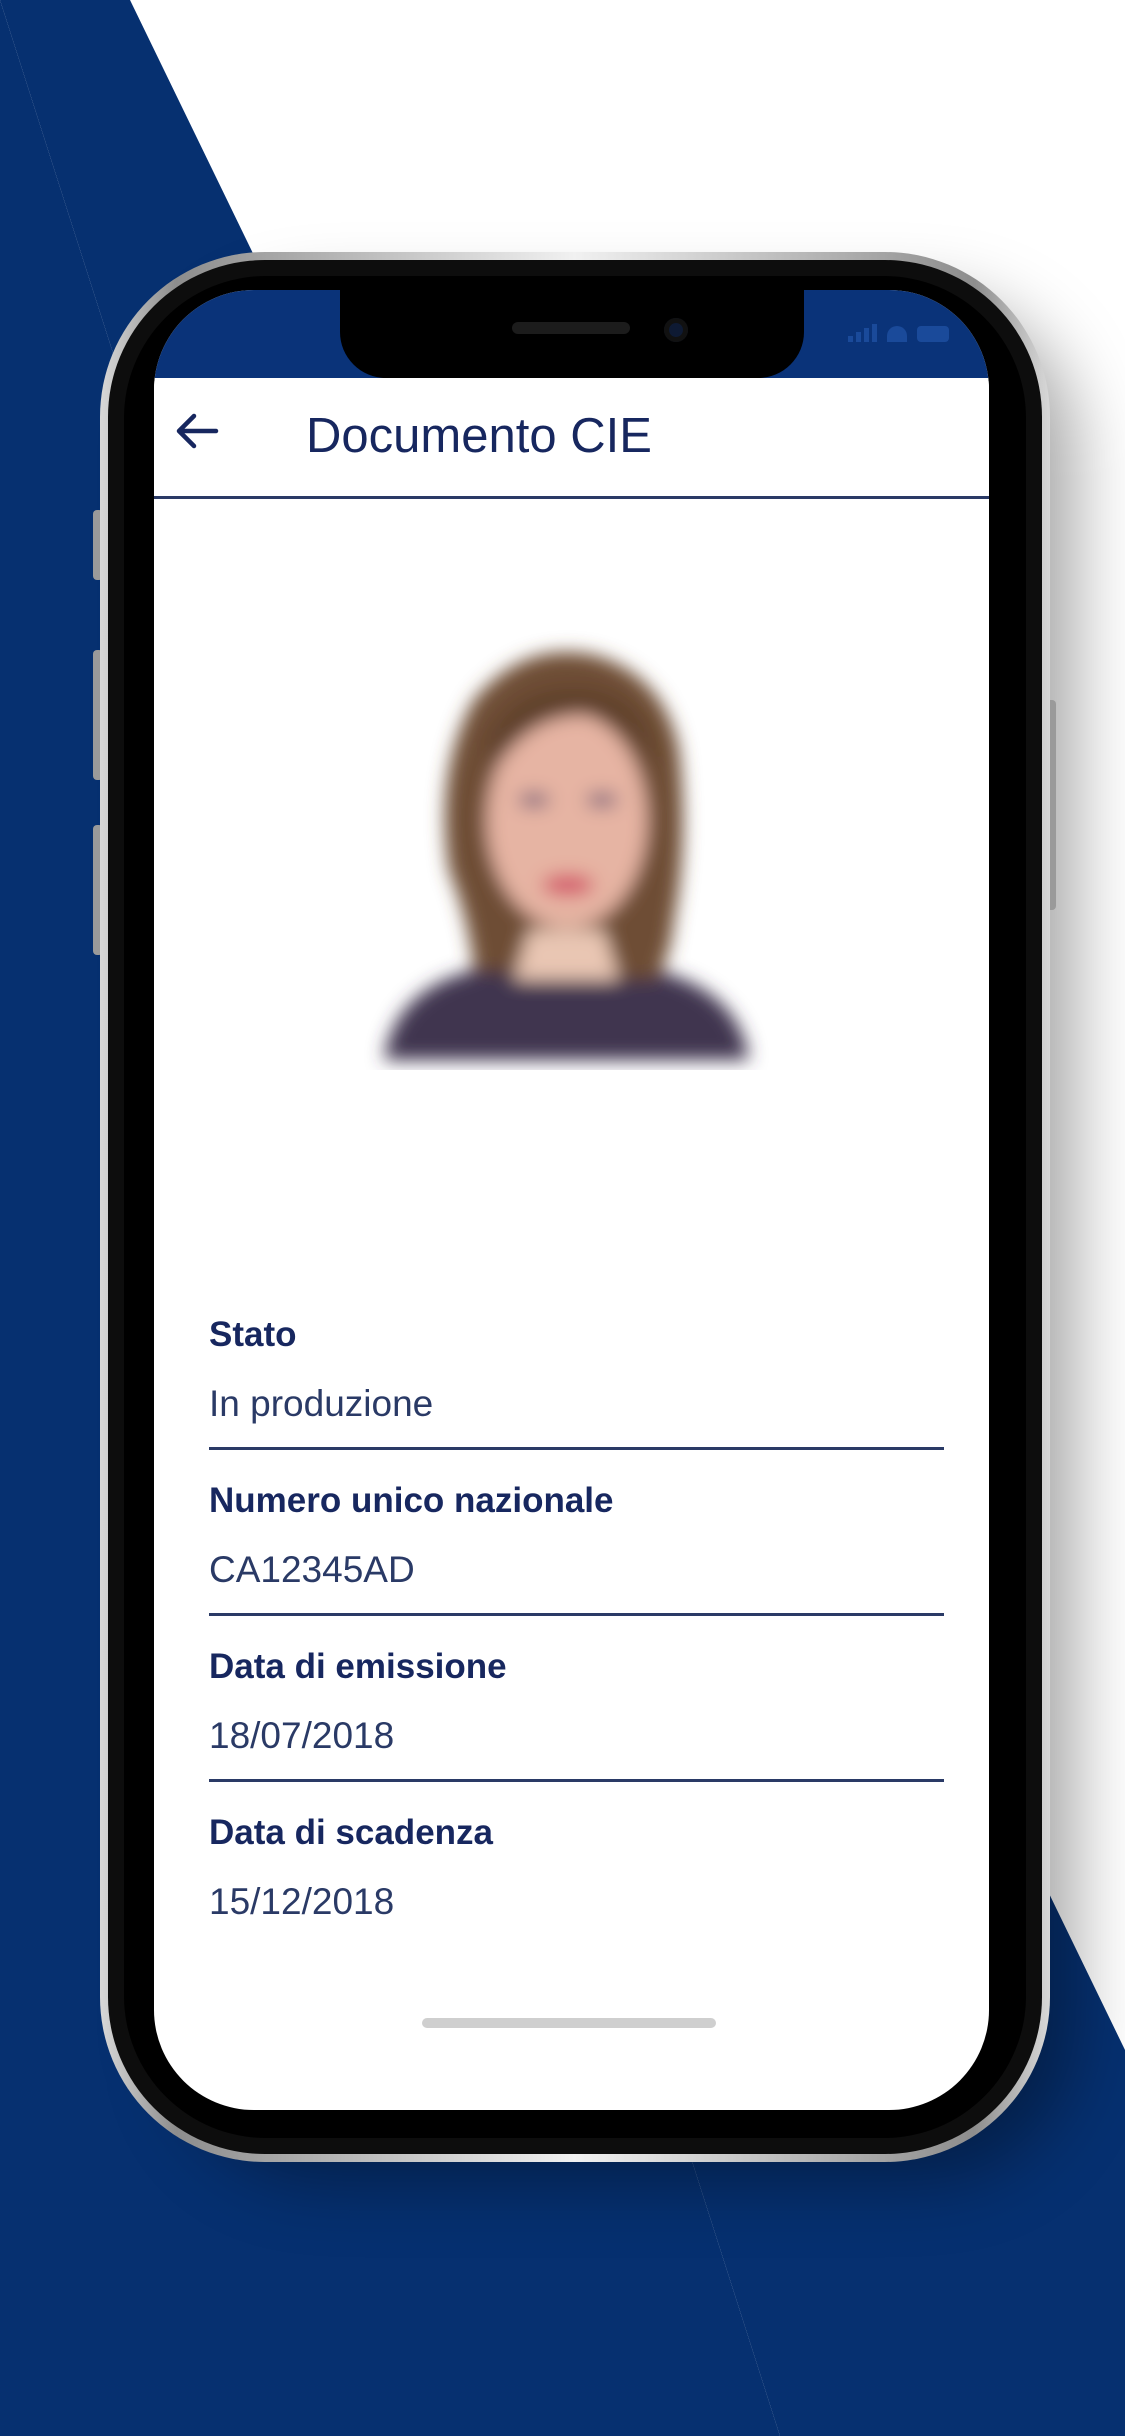 This screenshot has width=1125, height=2436. I want to click on phone-notch, so click(572, 334).